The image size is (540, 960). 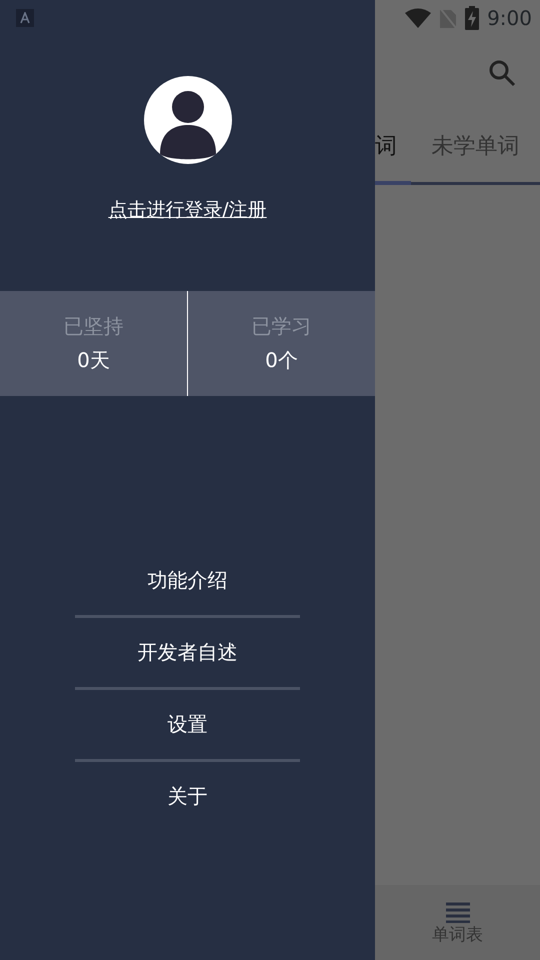 What do you see at coordinates (188, 120) in the screenshot?
I see `avatar-icon` at bounding box center [188, 120].